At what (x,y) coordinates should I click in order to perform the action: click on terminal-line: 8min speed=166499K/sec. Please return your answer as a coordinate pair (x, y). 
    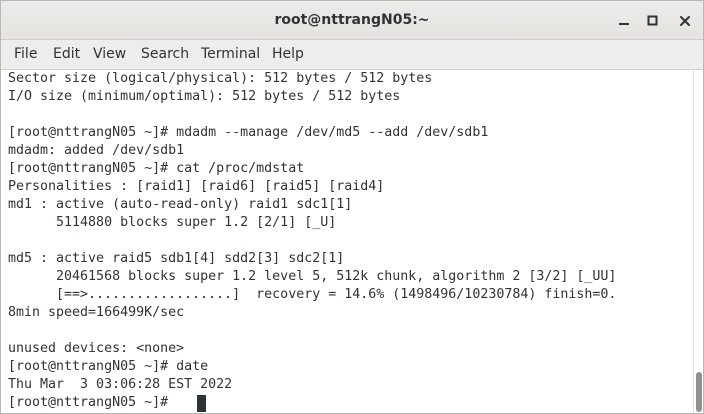
    Looking at the image, I should click on (96, 312).